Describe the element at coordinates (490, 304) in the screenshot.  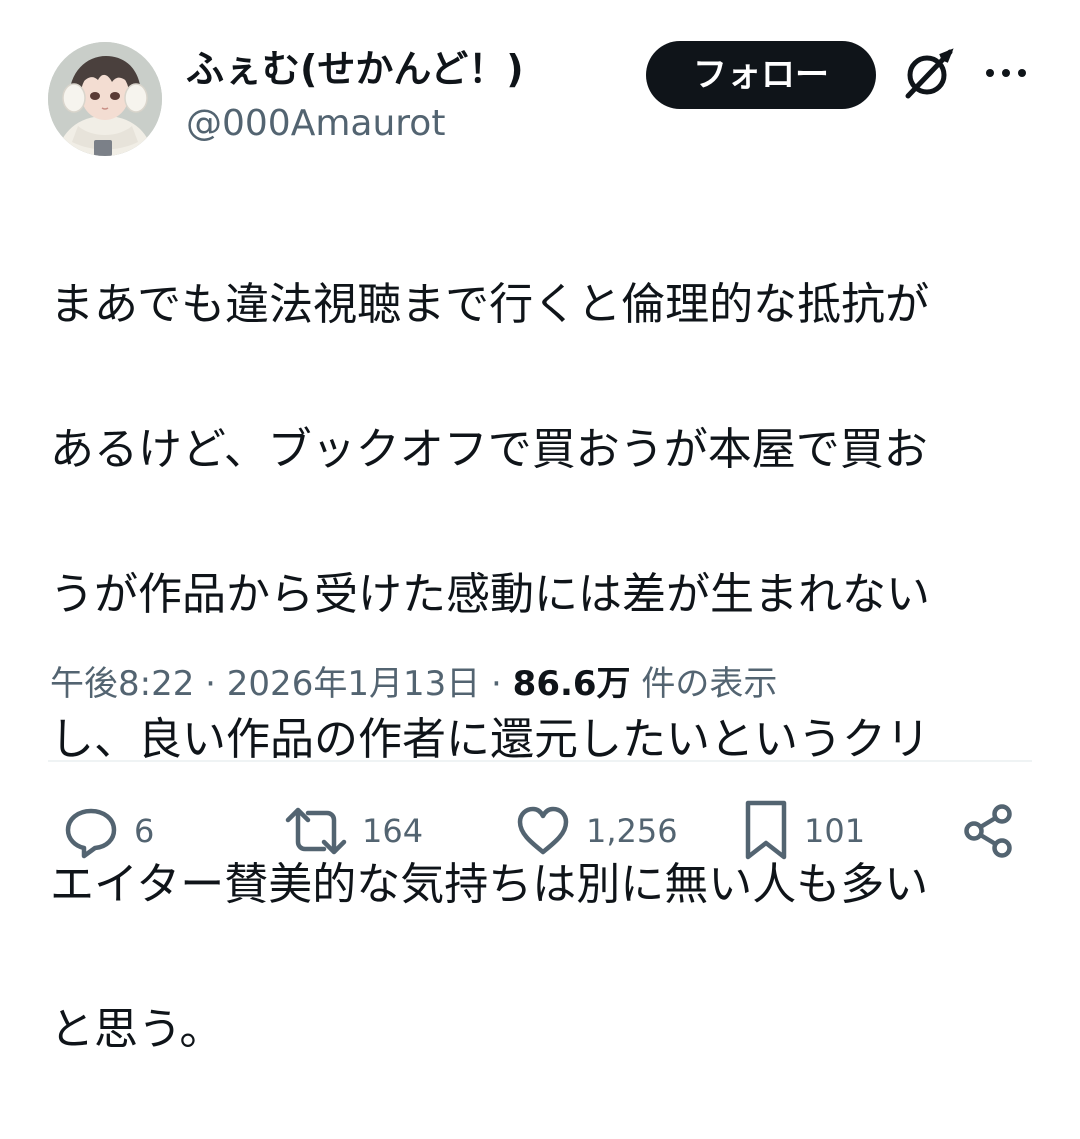
I see `tweet-text-line: まあでも違法視聴まで行くと倫理的な抵抗が` at that location.